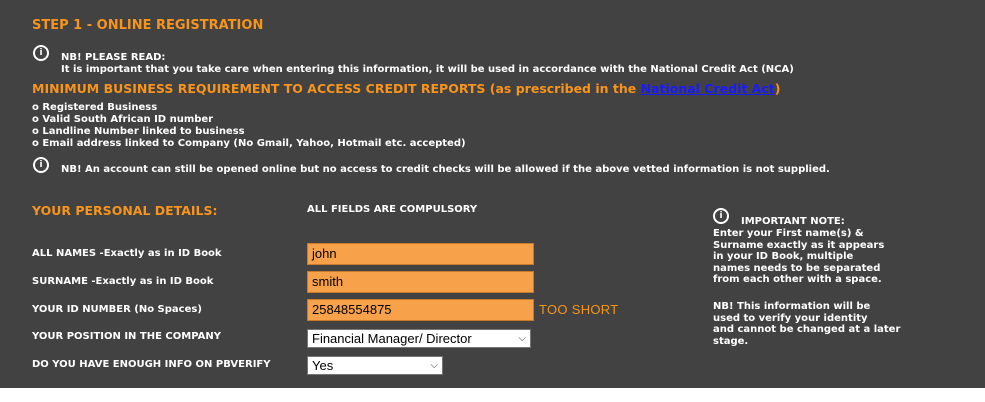 The width and height of the screenshot is (985, 402). What do you see at coordinates (375, 365) in the screenshot?
I see `pbverify-info-select: Yes ⌵` at bounding box center [375, 365].